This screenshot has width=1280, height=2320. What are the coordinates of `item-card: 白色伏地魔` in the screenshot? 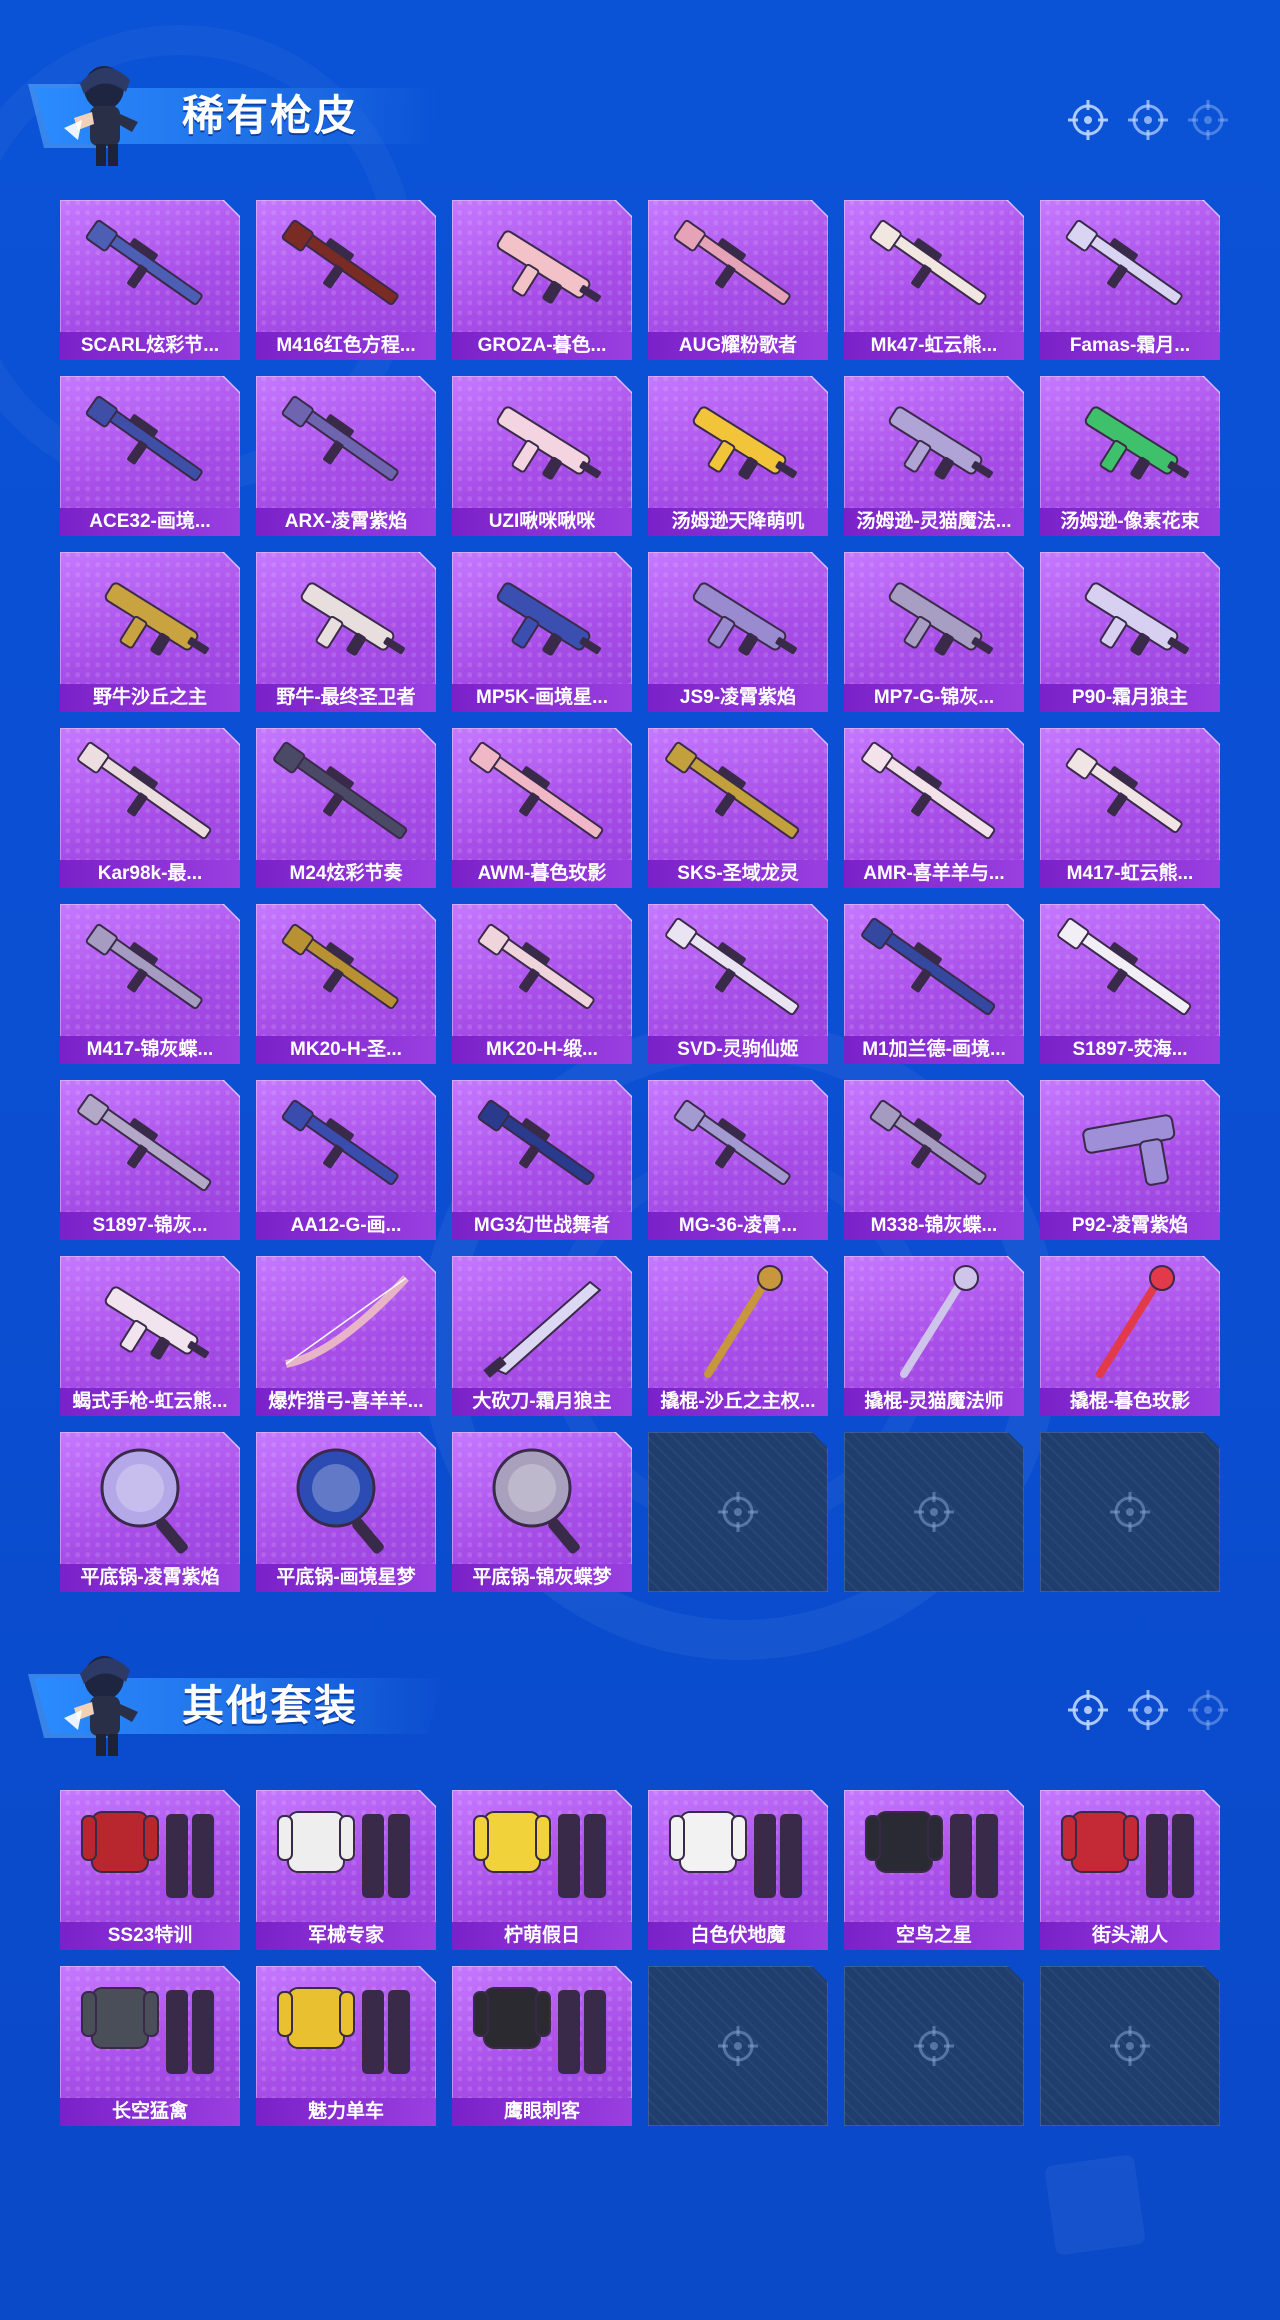 It's located at (738, 1870).